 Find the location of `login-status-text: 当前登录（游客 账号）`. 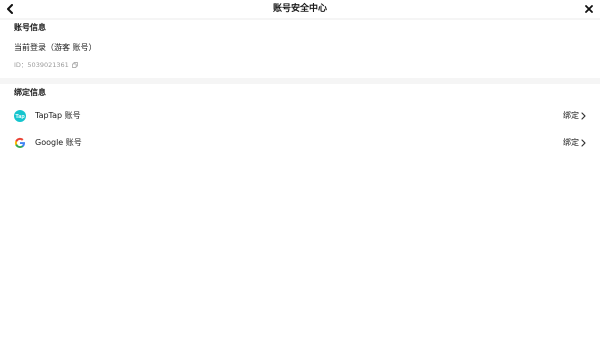

login-status-text: 当前登录（游客 账号） is located at coordinates (55, 47).